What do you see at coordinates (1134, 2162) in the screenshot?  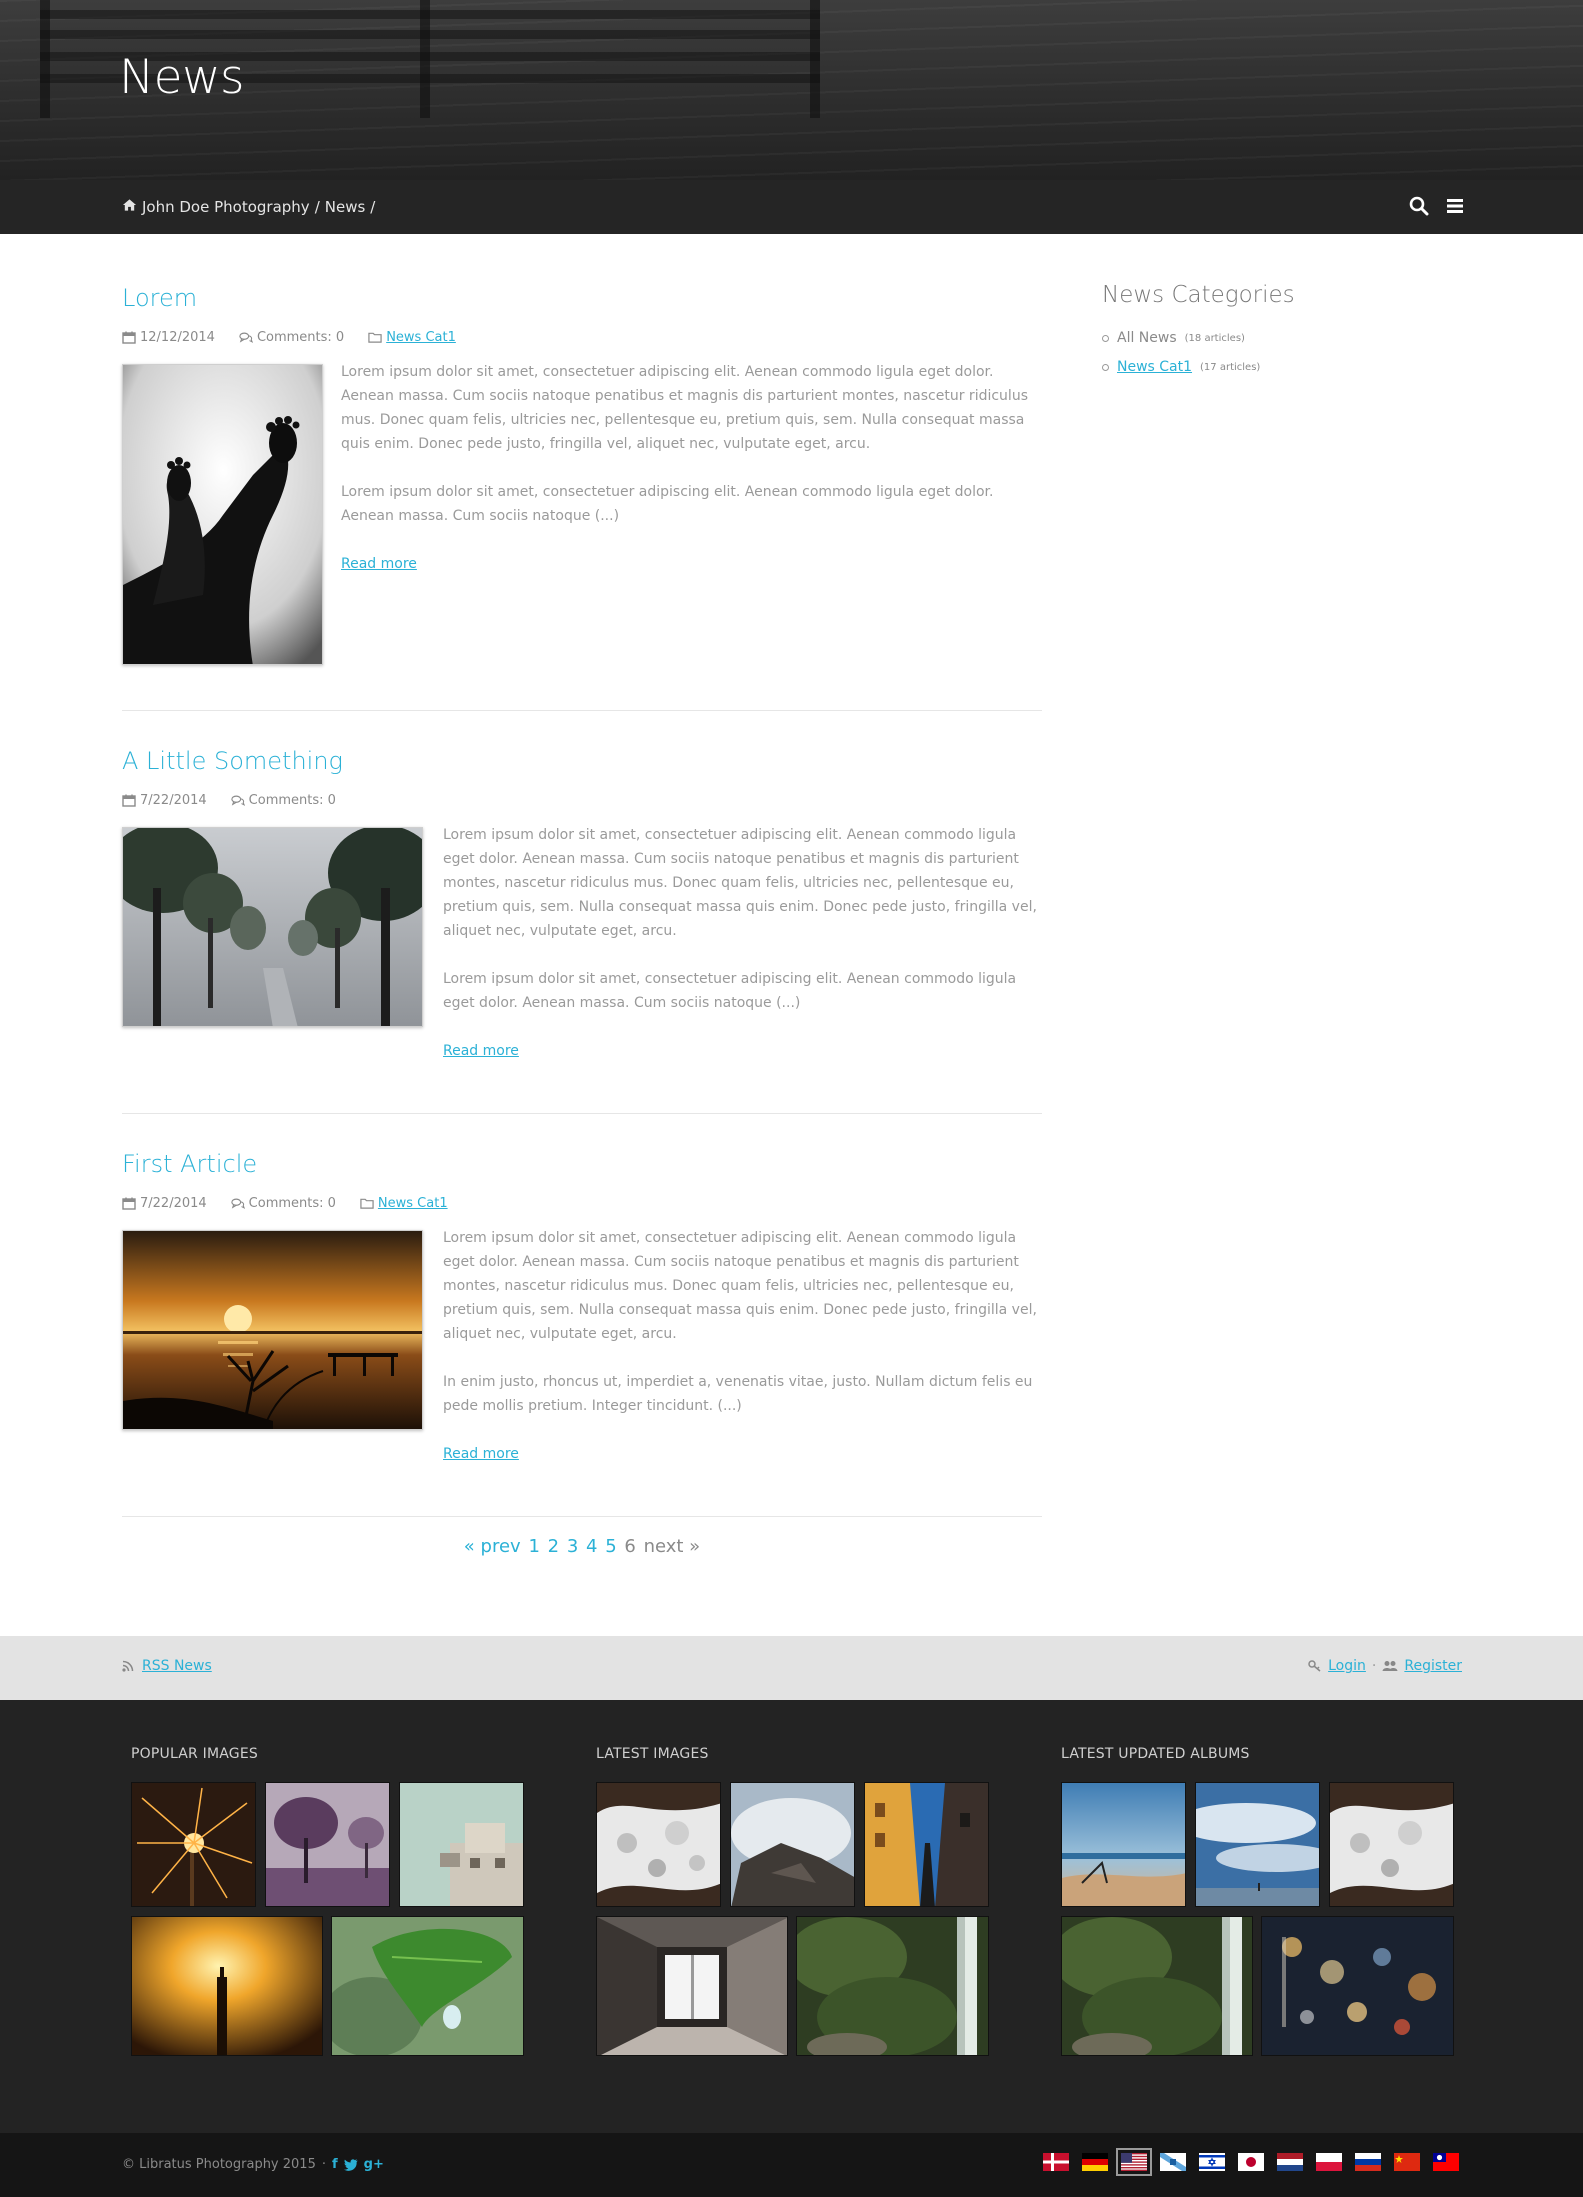 I see `flag-english-us-icon` at bounding box center [1134, 2162].